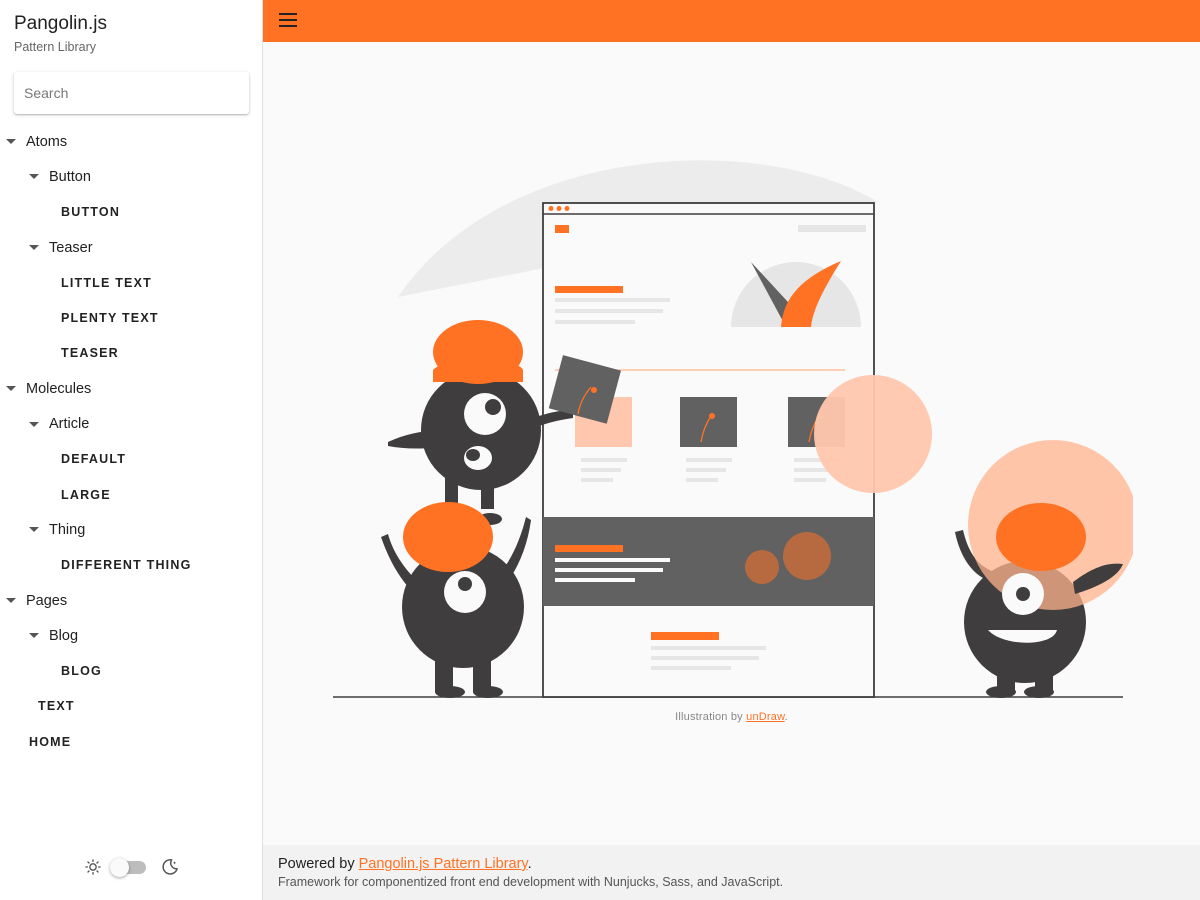  What do you see at coordinates (64, 635) in the screenshot?
I see `nav-label: Blog` at bounding box center [64, 635].